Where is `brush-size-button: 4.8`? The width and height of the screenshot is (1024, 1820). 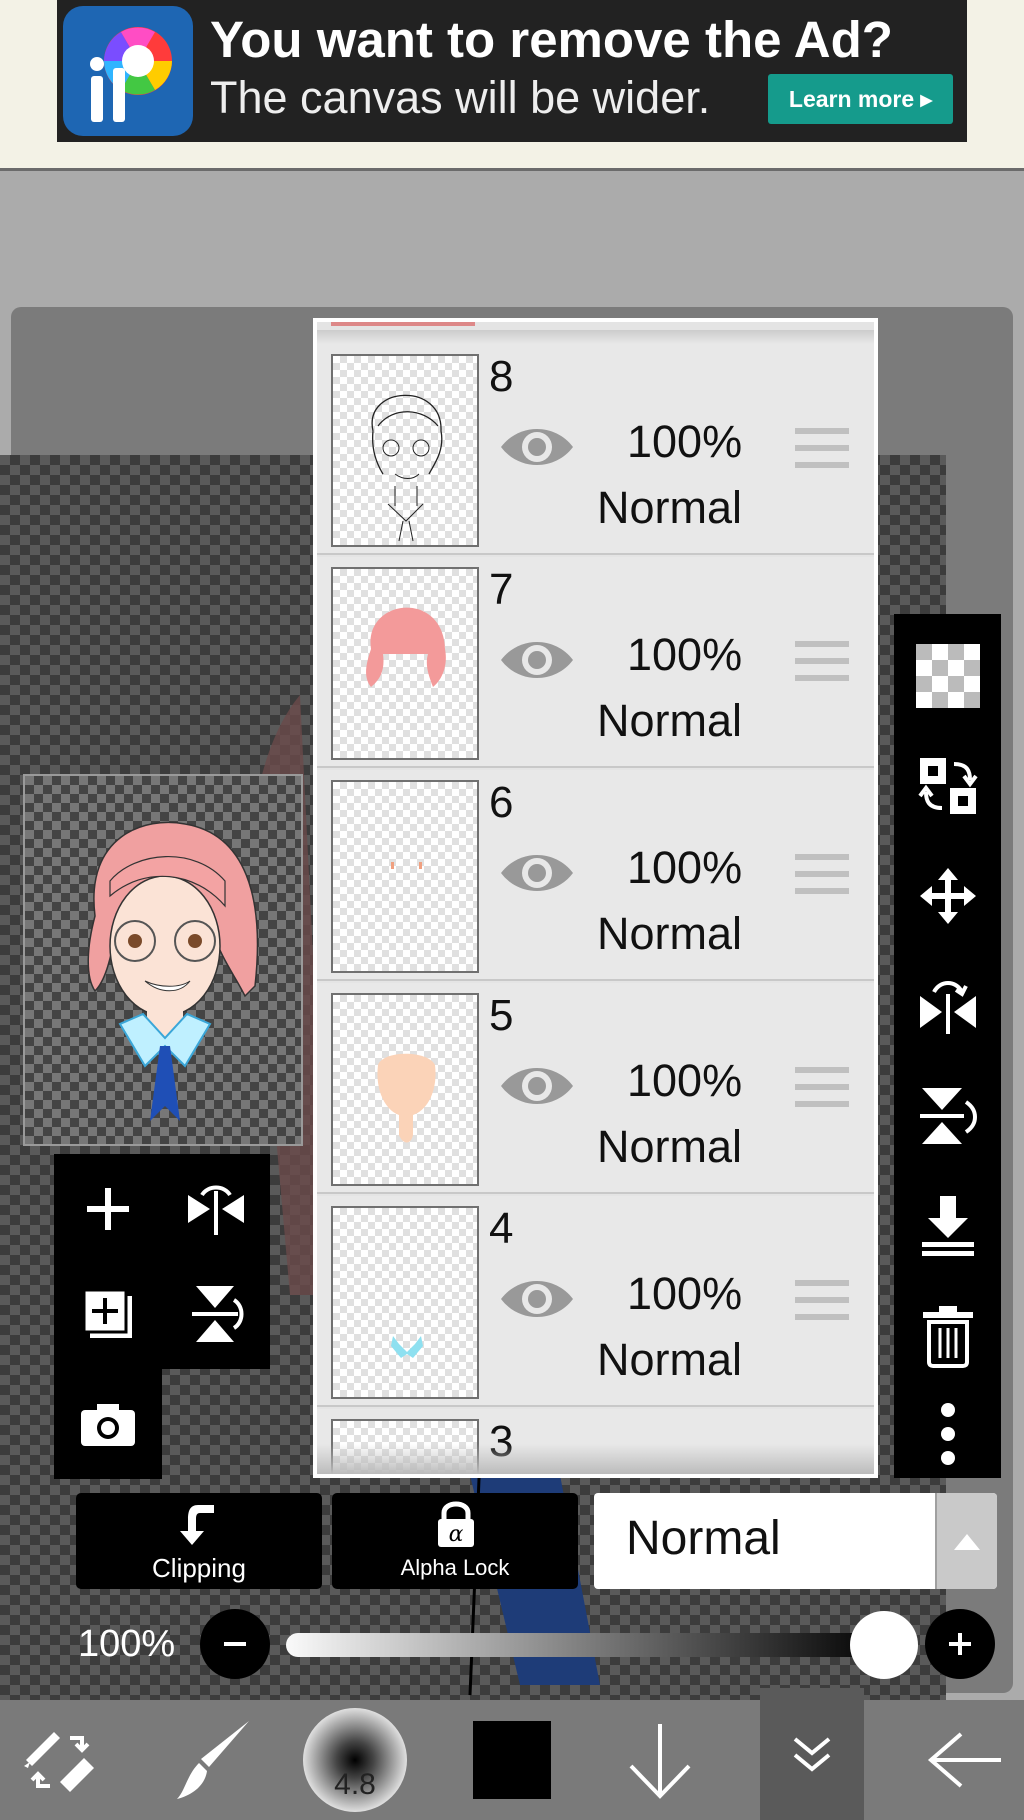 brush-size-button: 4.8 is located at coordinates (355, 1760).